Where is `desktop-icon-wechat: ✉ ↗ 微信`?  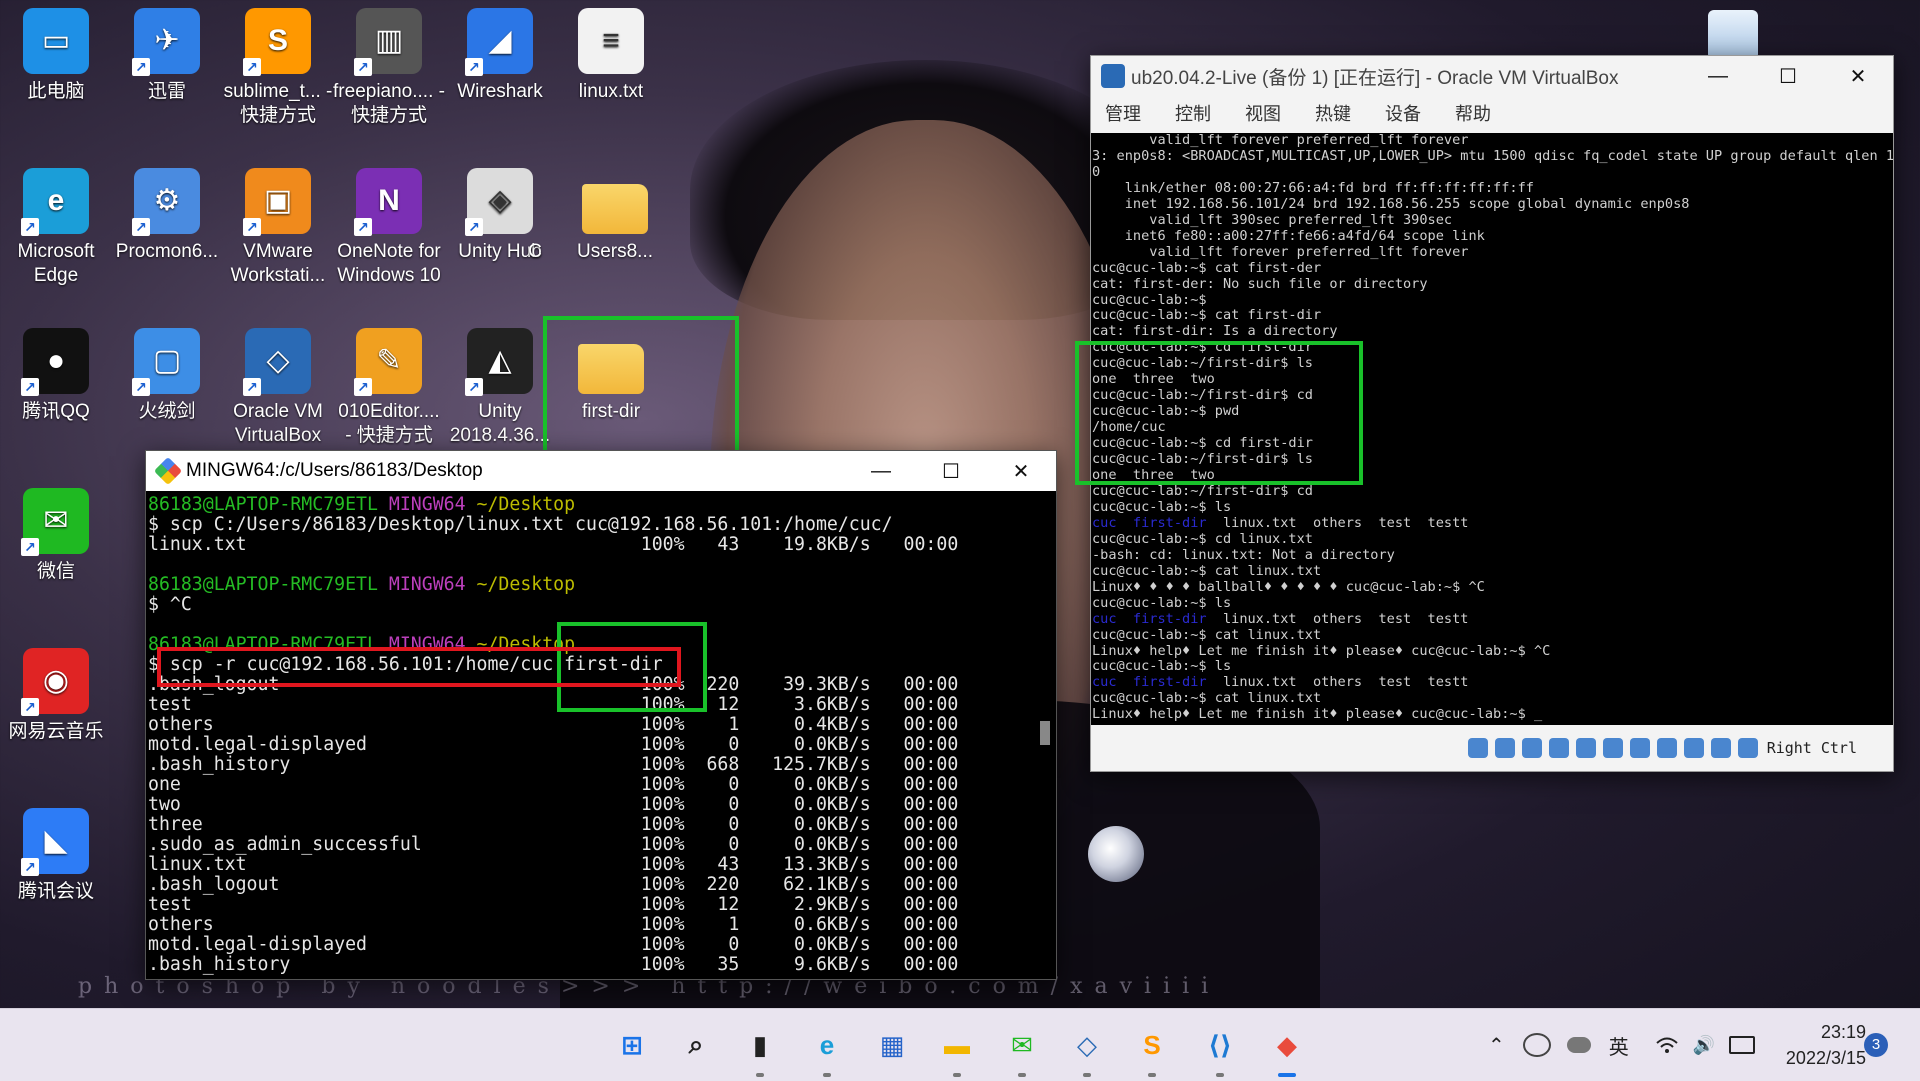 desktop-icon-wechat: ✉ ↗ 微信 is located at coordinates (56, 536).